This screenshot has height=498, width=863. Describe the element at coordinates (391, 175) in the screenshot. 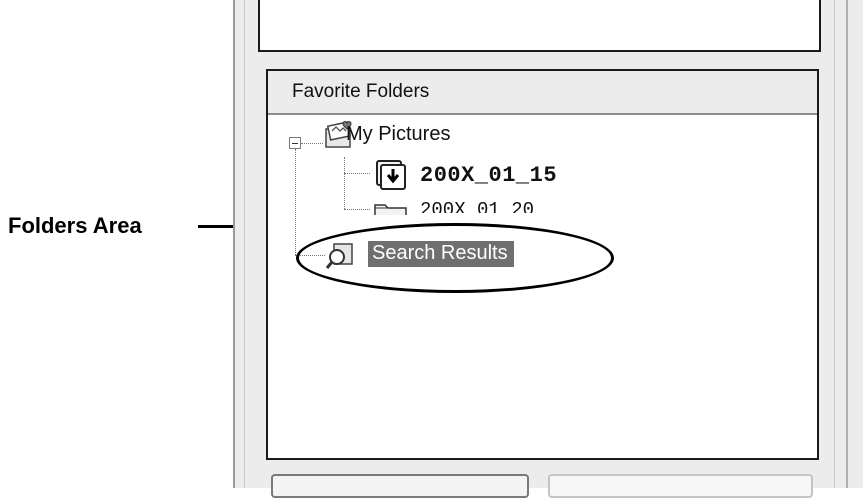

I see `import-folder-icon` at that location.